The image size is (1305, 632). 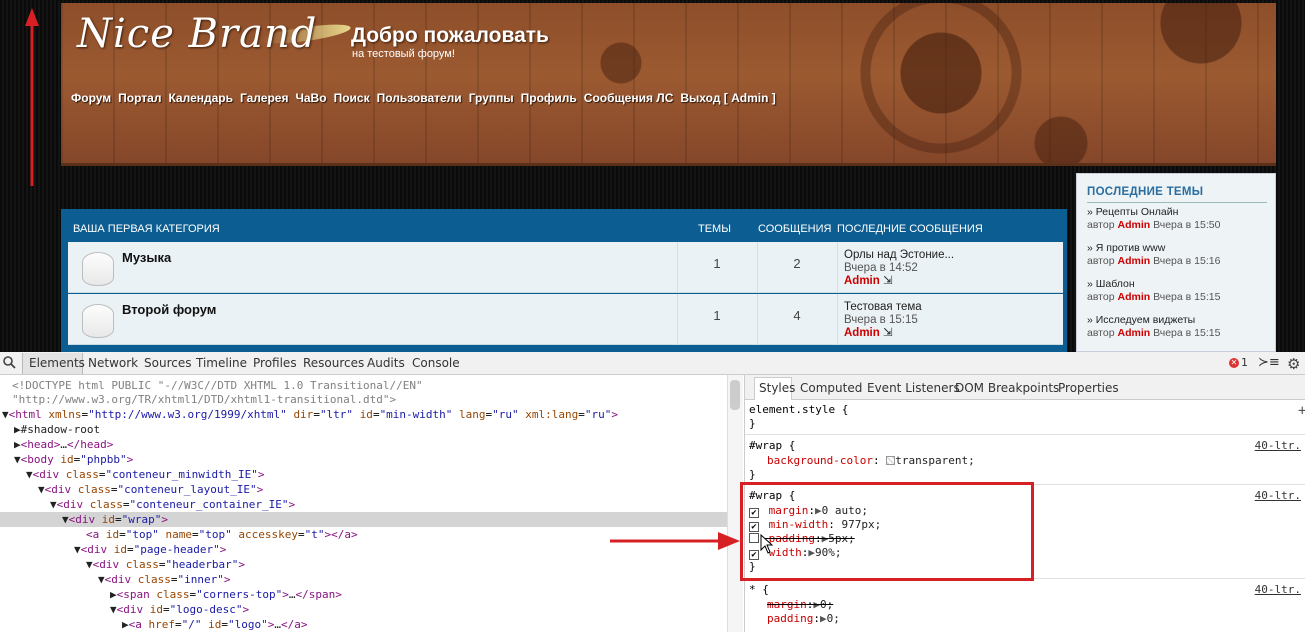 I want to click on tab-resources: Resources, so click(x=333, y=363).